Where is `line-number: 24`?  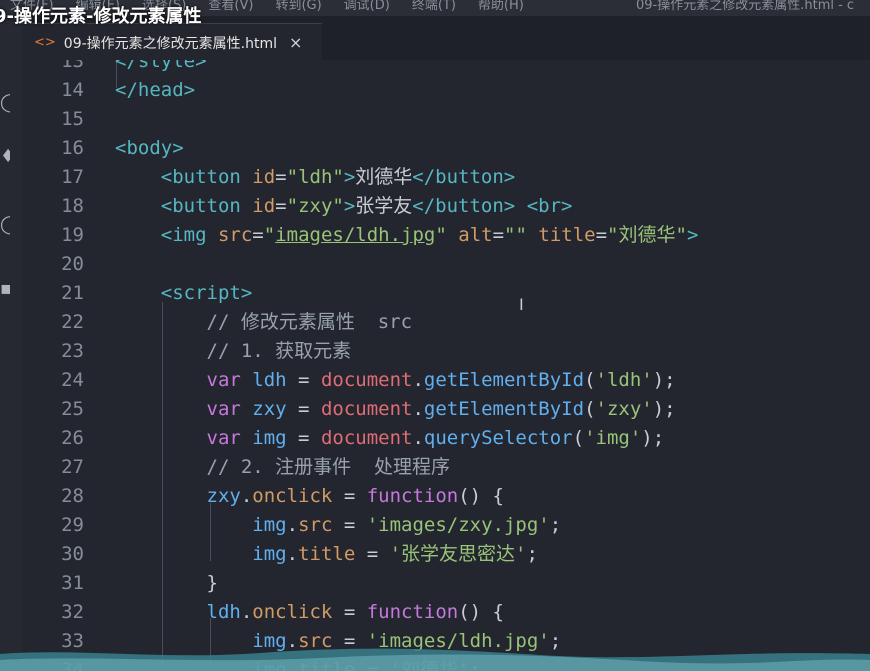 line-number: 24 is located at coordinates (72, 380).